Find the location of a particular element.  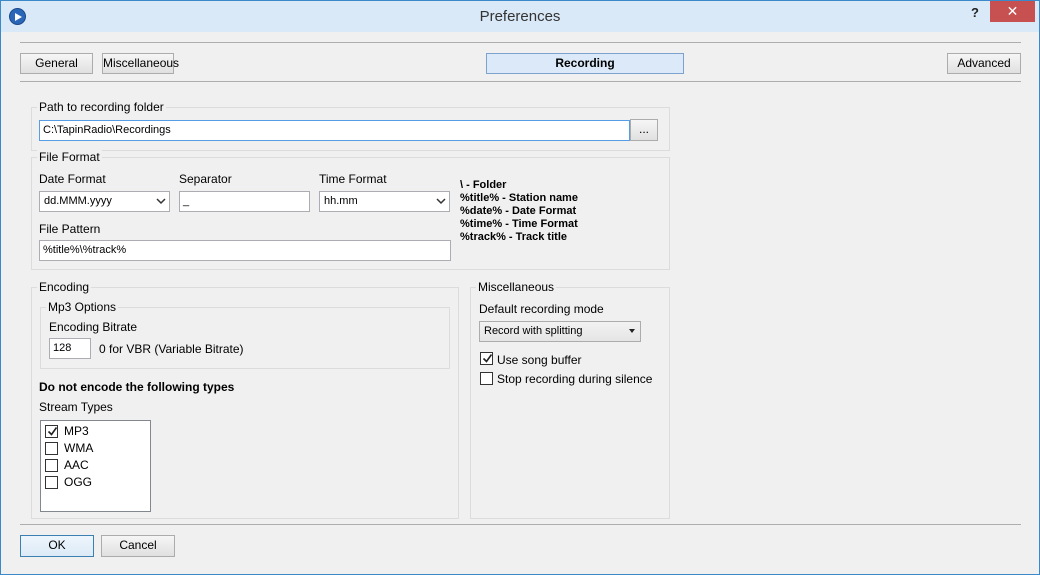

date-format-label: Date Format is located at coordinates (72, 179).